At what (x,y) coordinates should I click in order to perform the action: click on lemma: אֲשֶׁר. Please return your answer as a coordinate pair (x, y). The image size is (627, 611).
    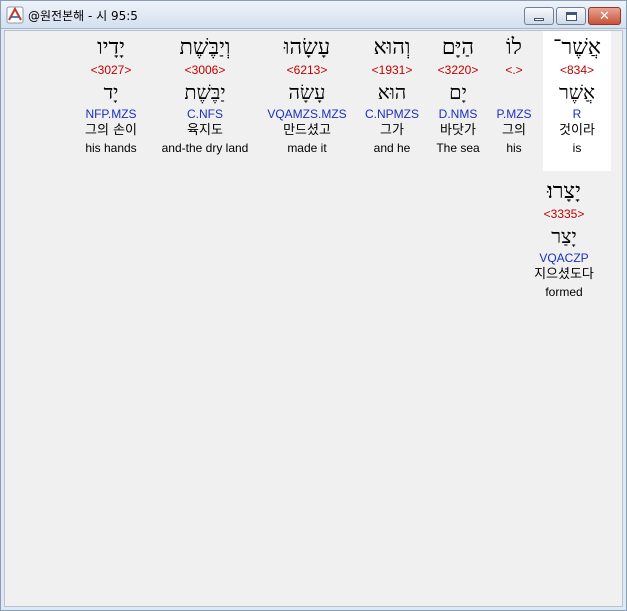
    Looking at the image, I should click on (577, 92).